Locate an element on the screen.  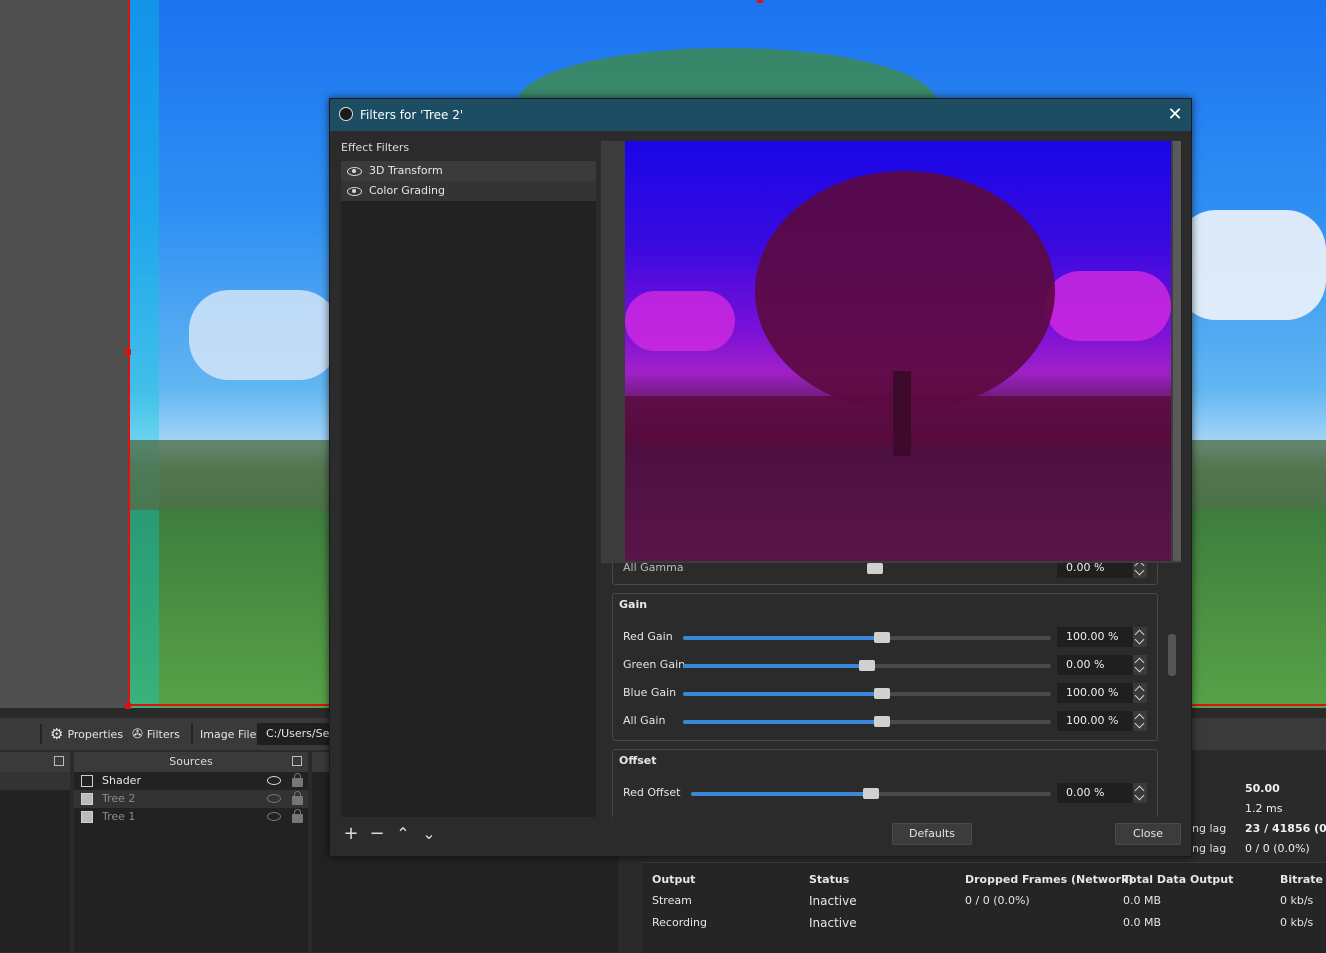
close-icon: ✕ is located at coordinates (1175, 115).